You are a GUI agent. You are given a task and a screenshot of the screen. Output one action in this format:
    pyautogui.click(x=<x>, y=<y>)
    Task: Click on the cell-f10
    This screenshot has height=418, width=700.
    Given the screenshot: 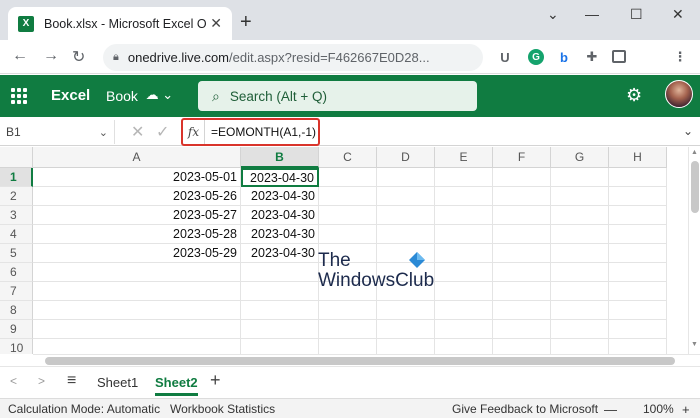 What is the action you would take?
    pyautogui.click(x=522, y=346)
    